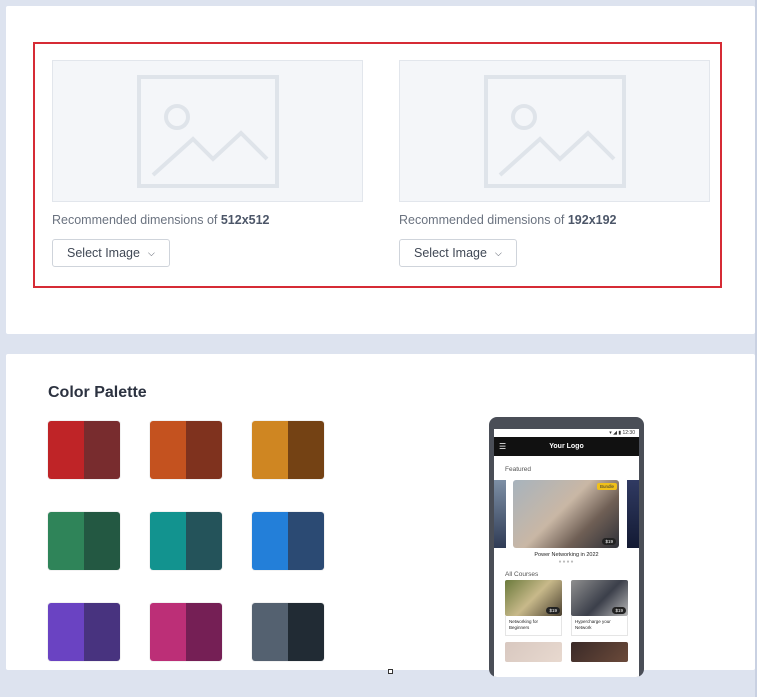 The image size is (757, 697). What do you see at coordinates (500, 514) in the screenshot?
I see `carousel-prev-slide` at bounding box center [500, 514].